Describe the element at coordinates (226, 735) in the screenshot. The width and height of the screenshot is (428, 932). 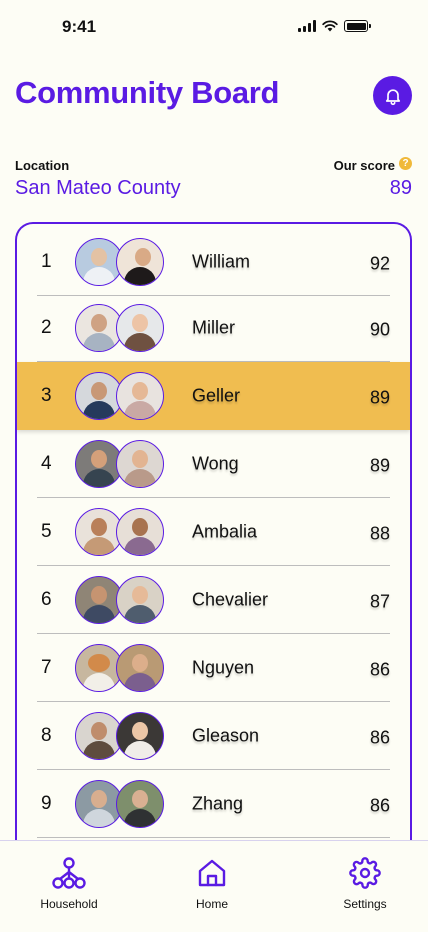
I see `household-name: Gleason` at that location.